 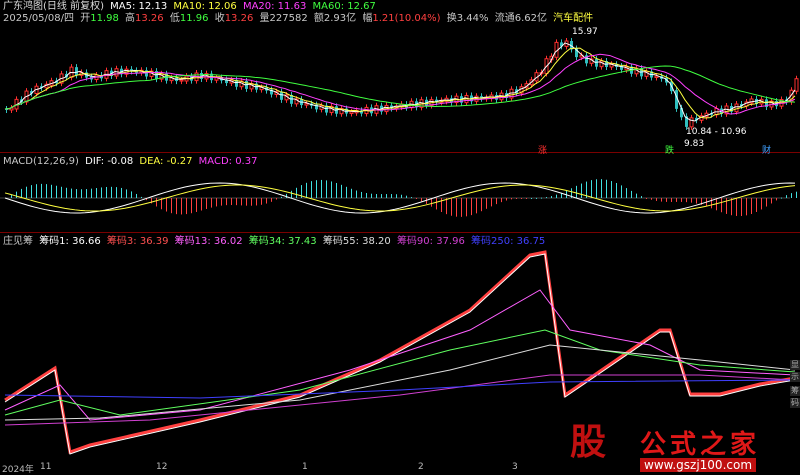 I want to click on x-tick: 3, so click(x=515, y=467).